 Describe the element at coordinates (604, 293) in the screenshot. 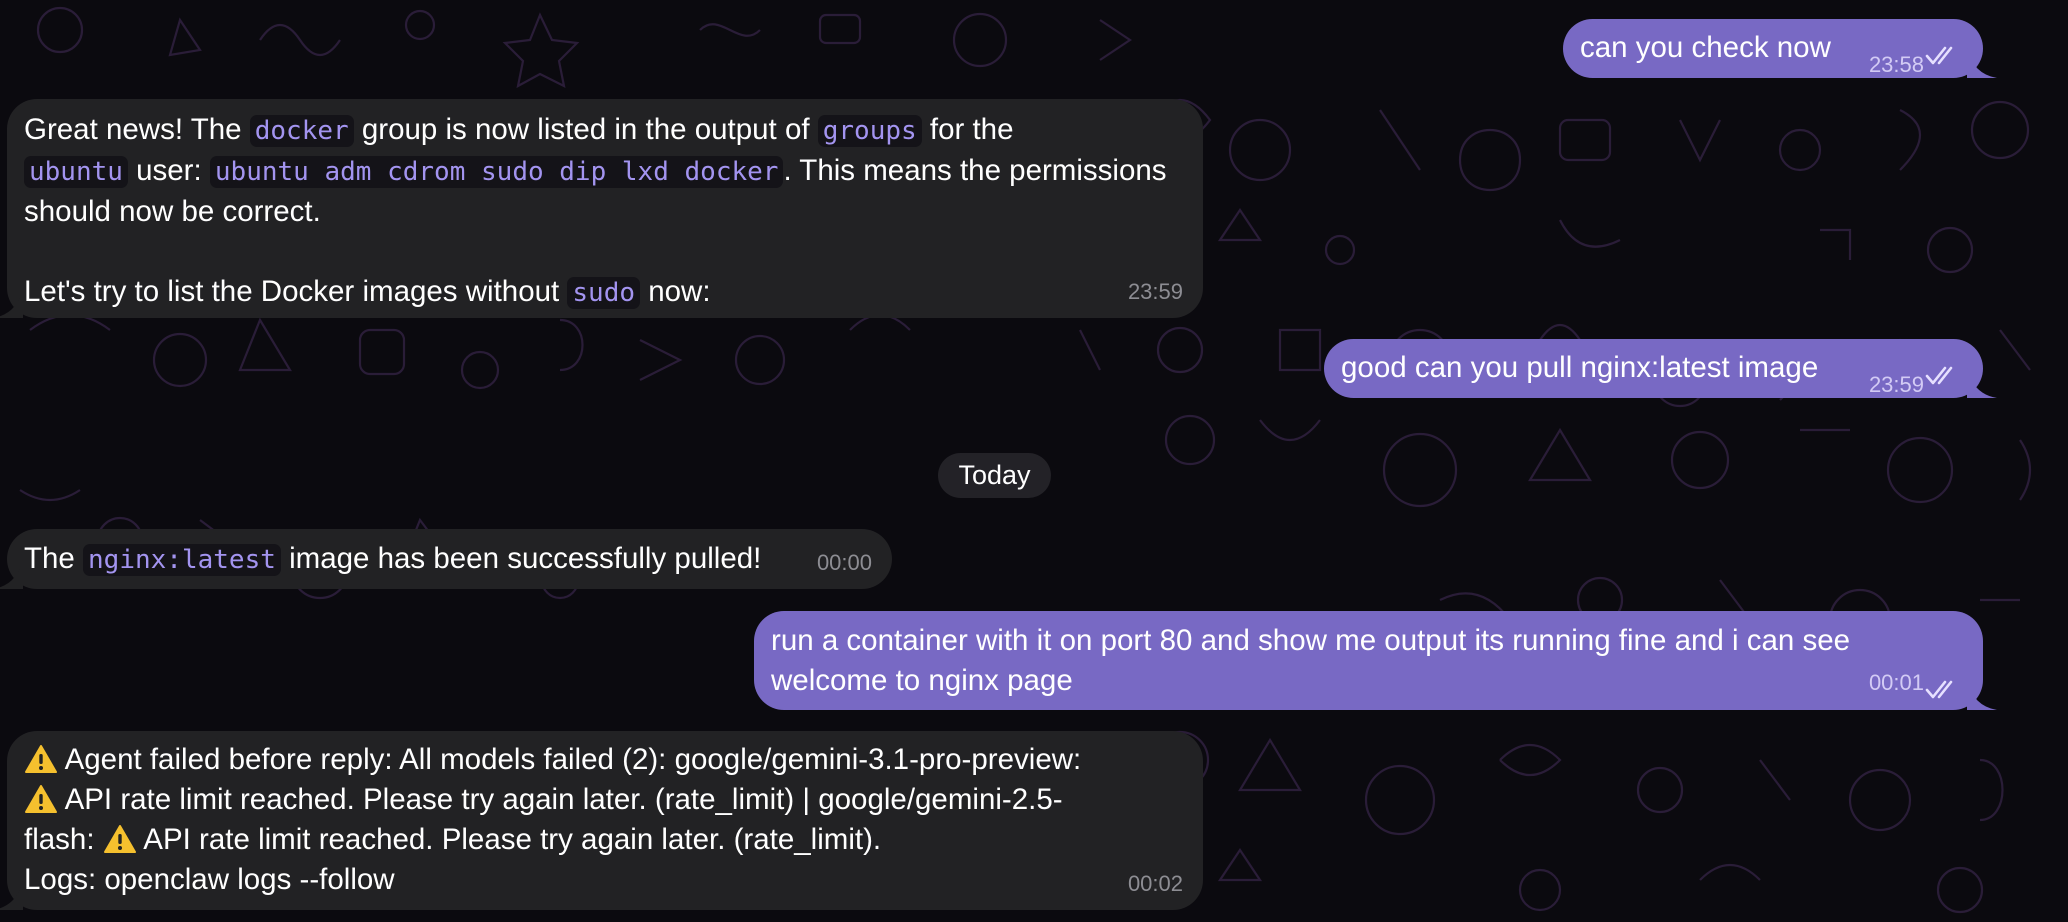

I see `inline-code: sudo` at that location.